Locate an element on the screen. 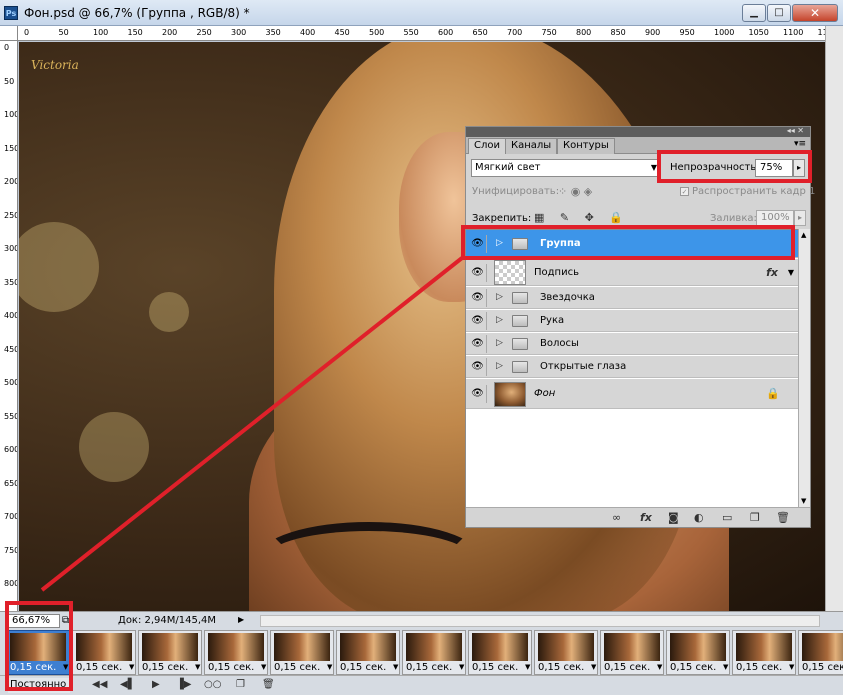  horizontal-scrollbar is located at coordinates (540, 621).